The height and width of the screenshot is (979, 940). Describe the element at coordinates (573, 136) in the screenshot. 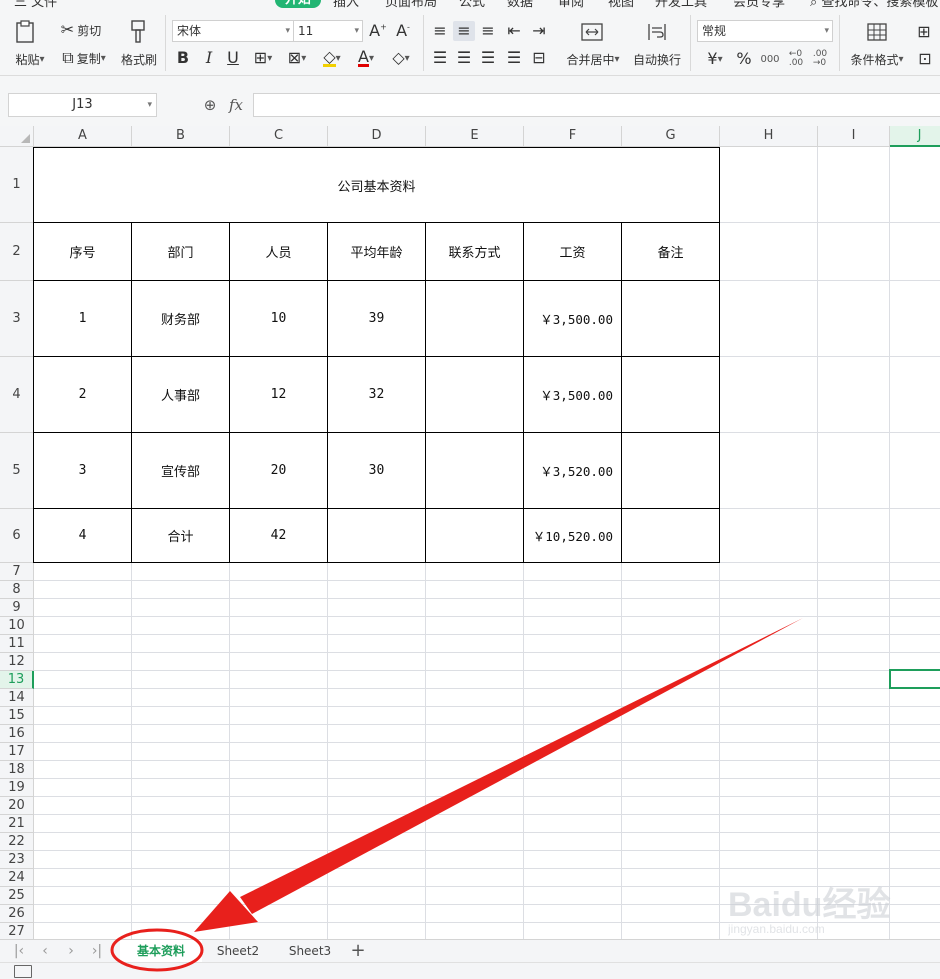

I see `column-header-f: F` at that location.